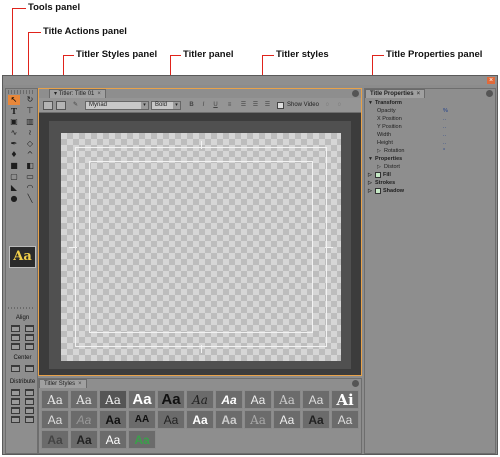  What do you see at coordinates (15, 401) in the screenshot?
I see `distribute-hcenter-icon` at bounding box center [15, 401].